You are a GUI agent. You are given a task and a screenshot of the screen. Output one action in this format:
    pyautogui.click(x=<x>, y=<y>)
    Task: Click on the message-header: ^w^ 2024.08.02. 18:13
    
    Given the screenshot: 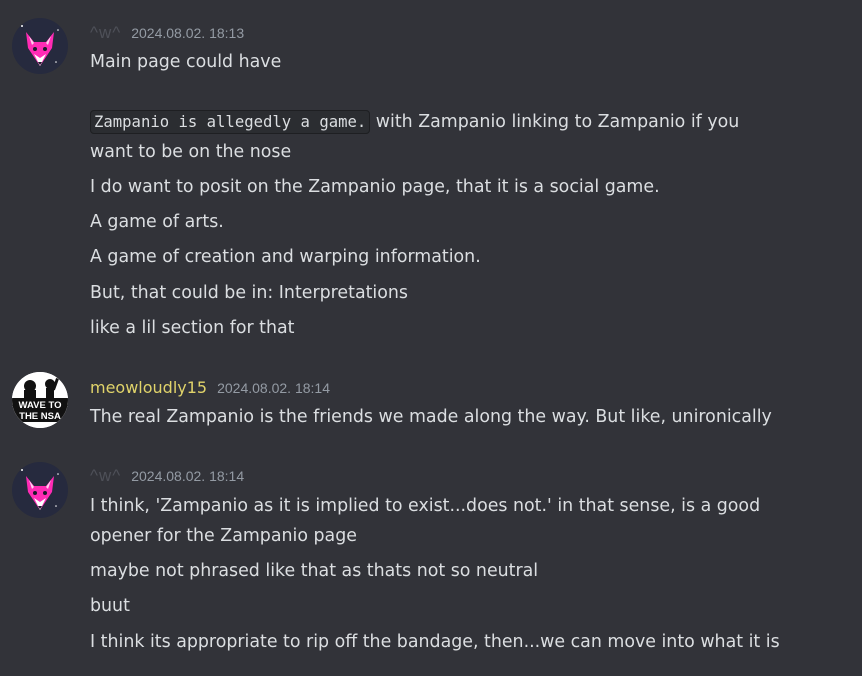 What is the action you would take?
    pyautogui.click(x=167, y=34)
    